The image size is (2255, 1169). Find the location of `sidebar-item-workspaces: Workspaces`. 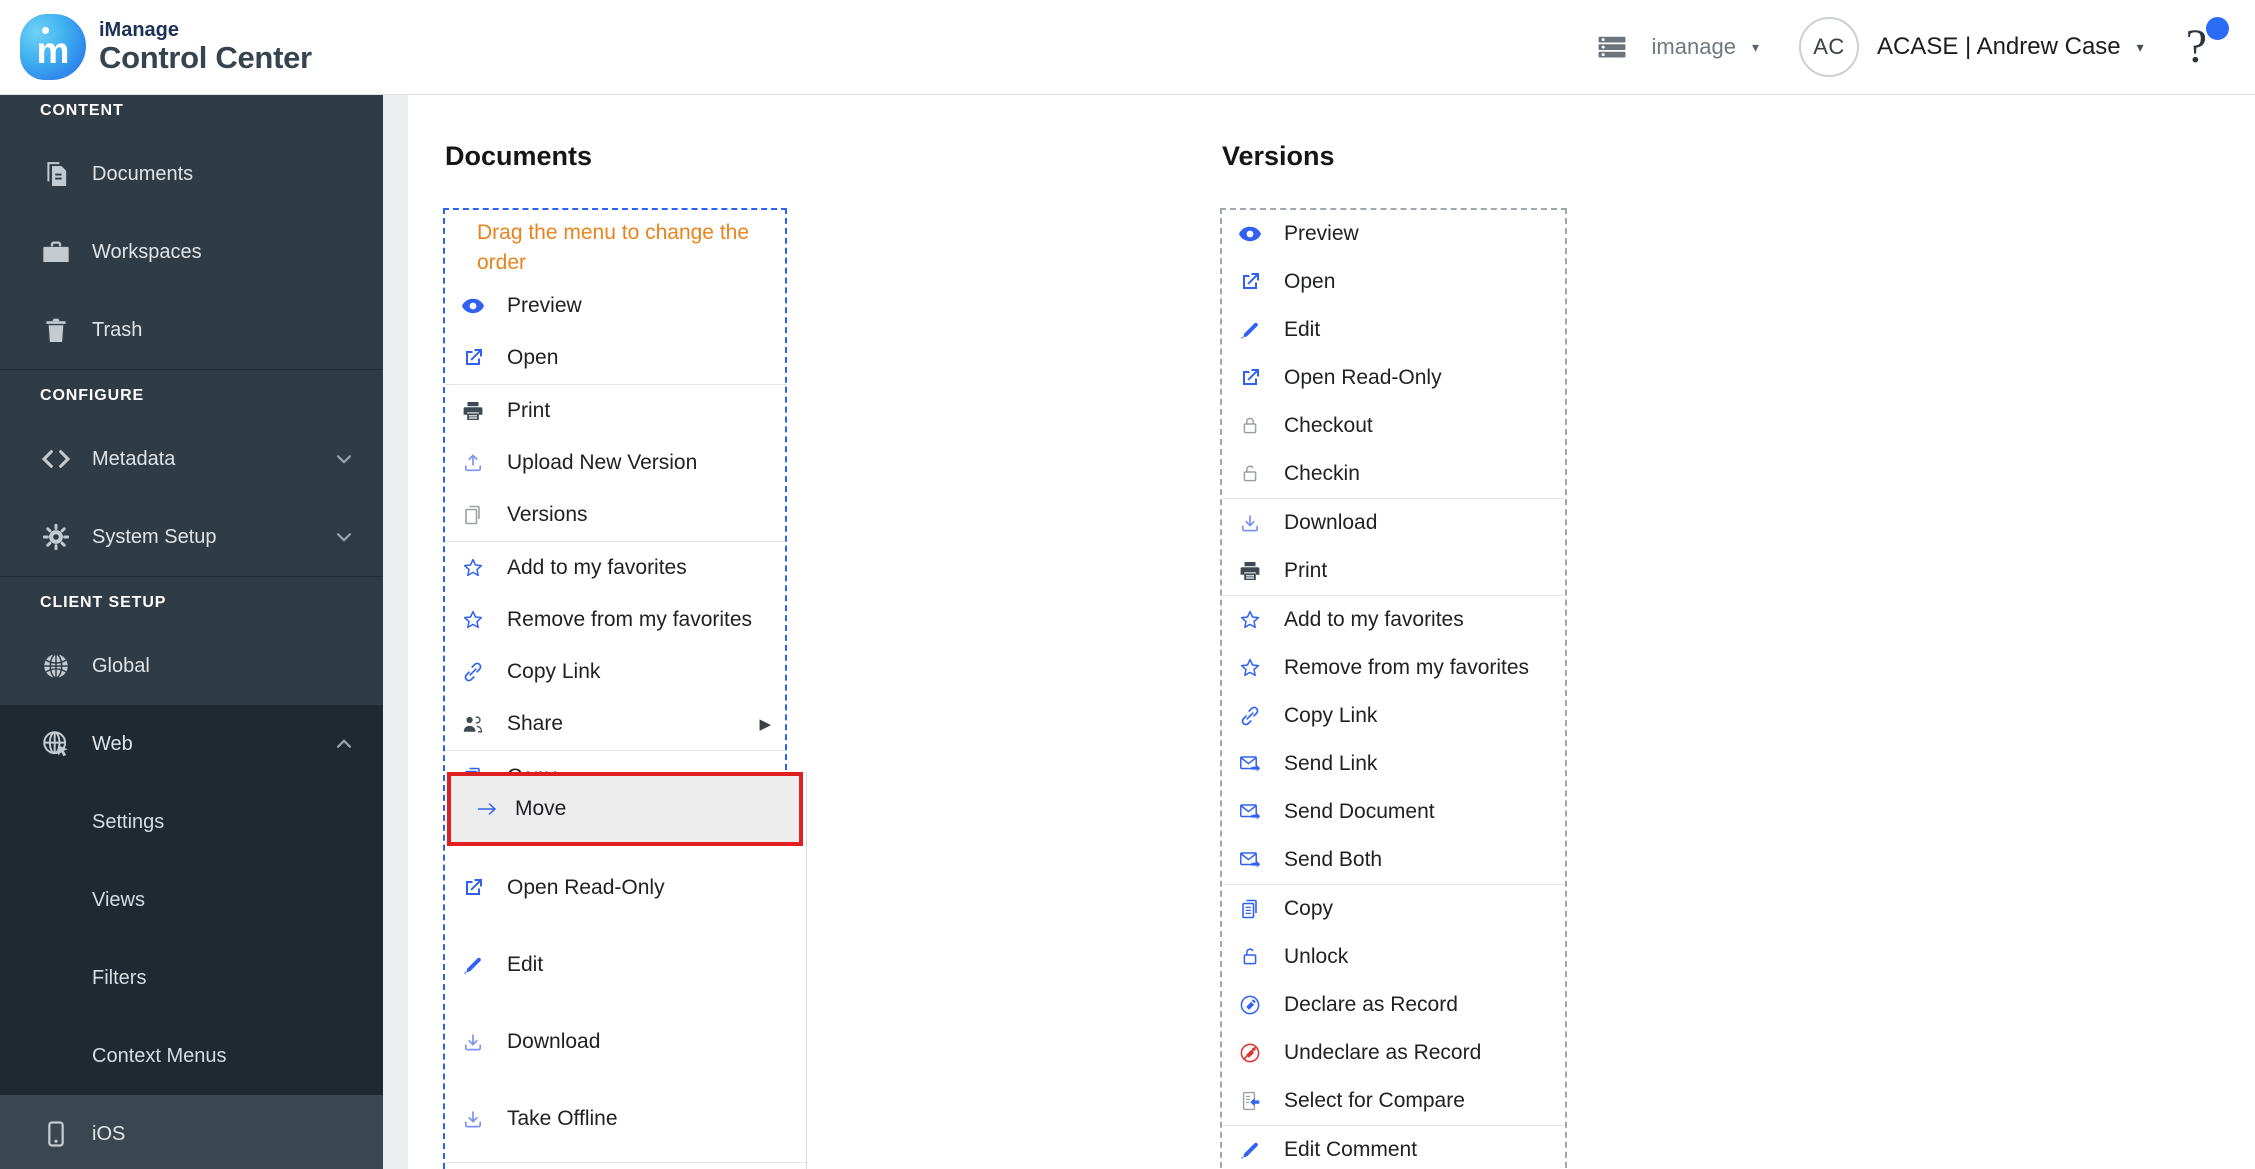

sidebar-item-workspaces: Workspaces is located at coordinates (191, 252).